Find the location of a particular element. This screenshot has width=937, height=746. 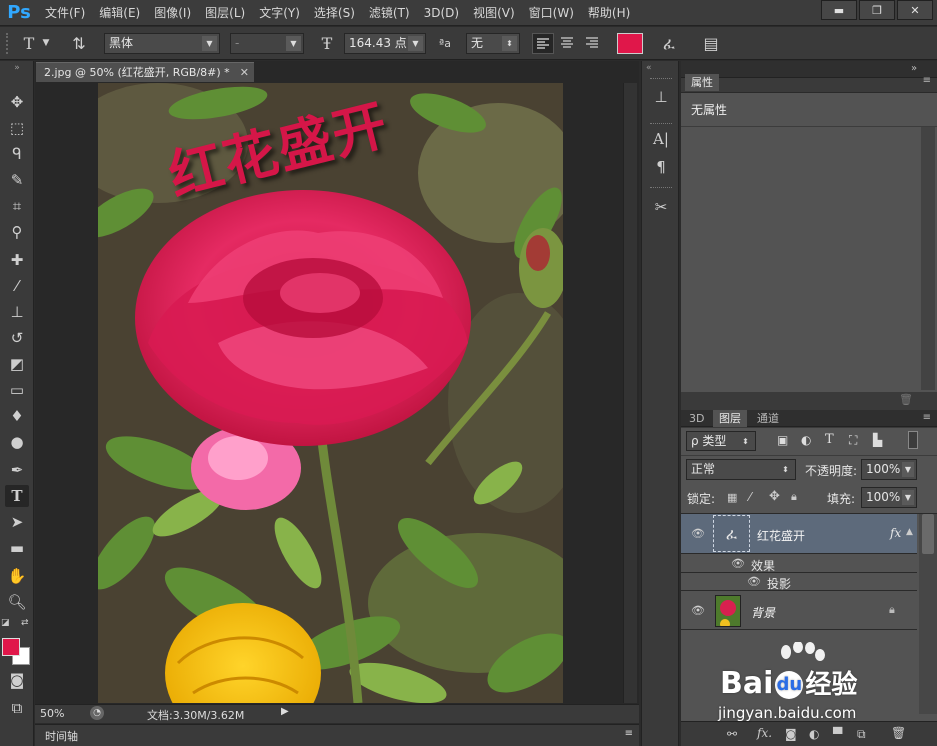

adjustment-layer-icon: ◐ is located at coordinates (814, 734).